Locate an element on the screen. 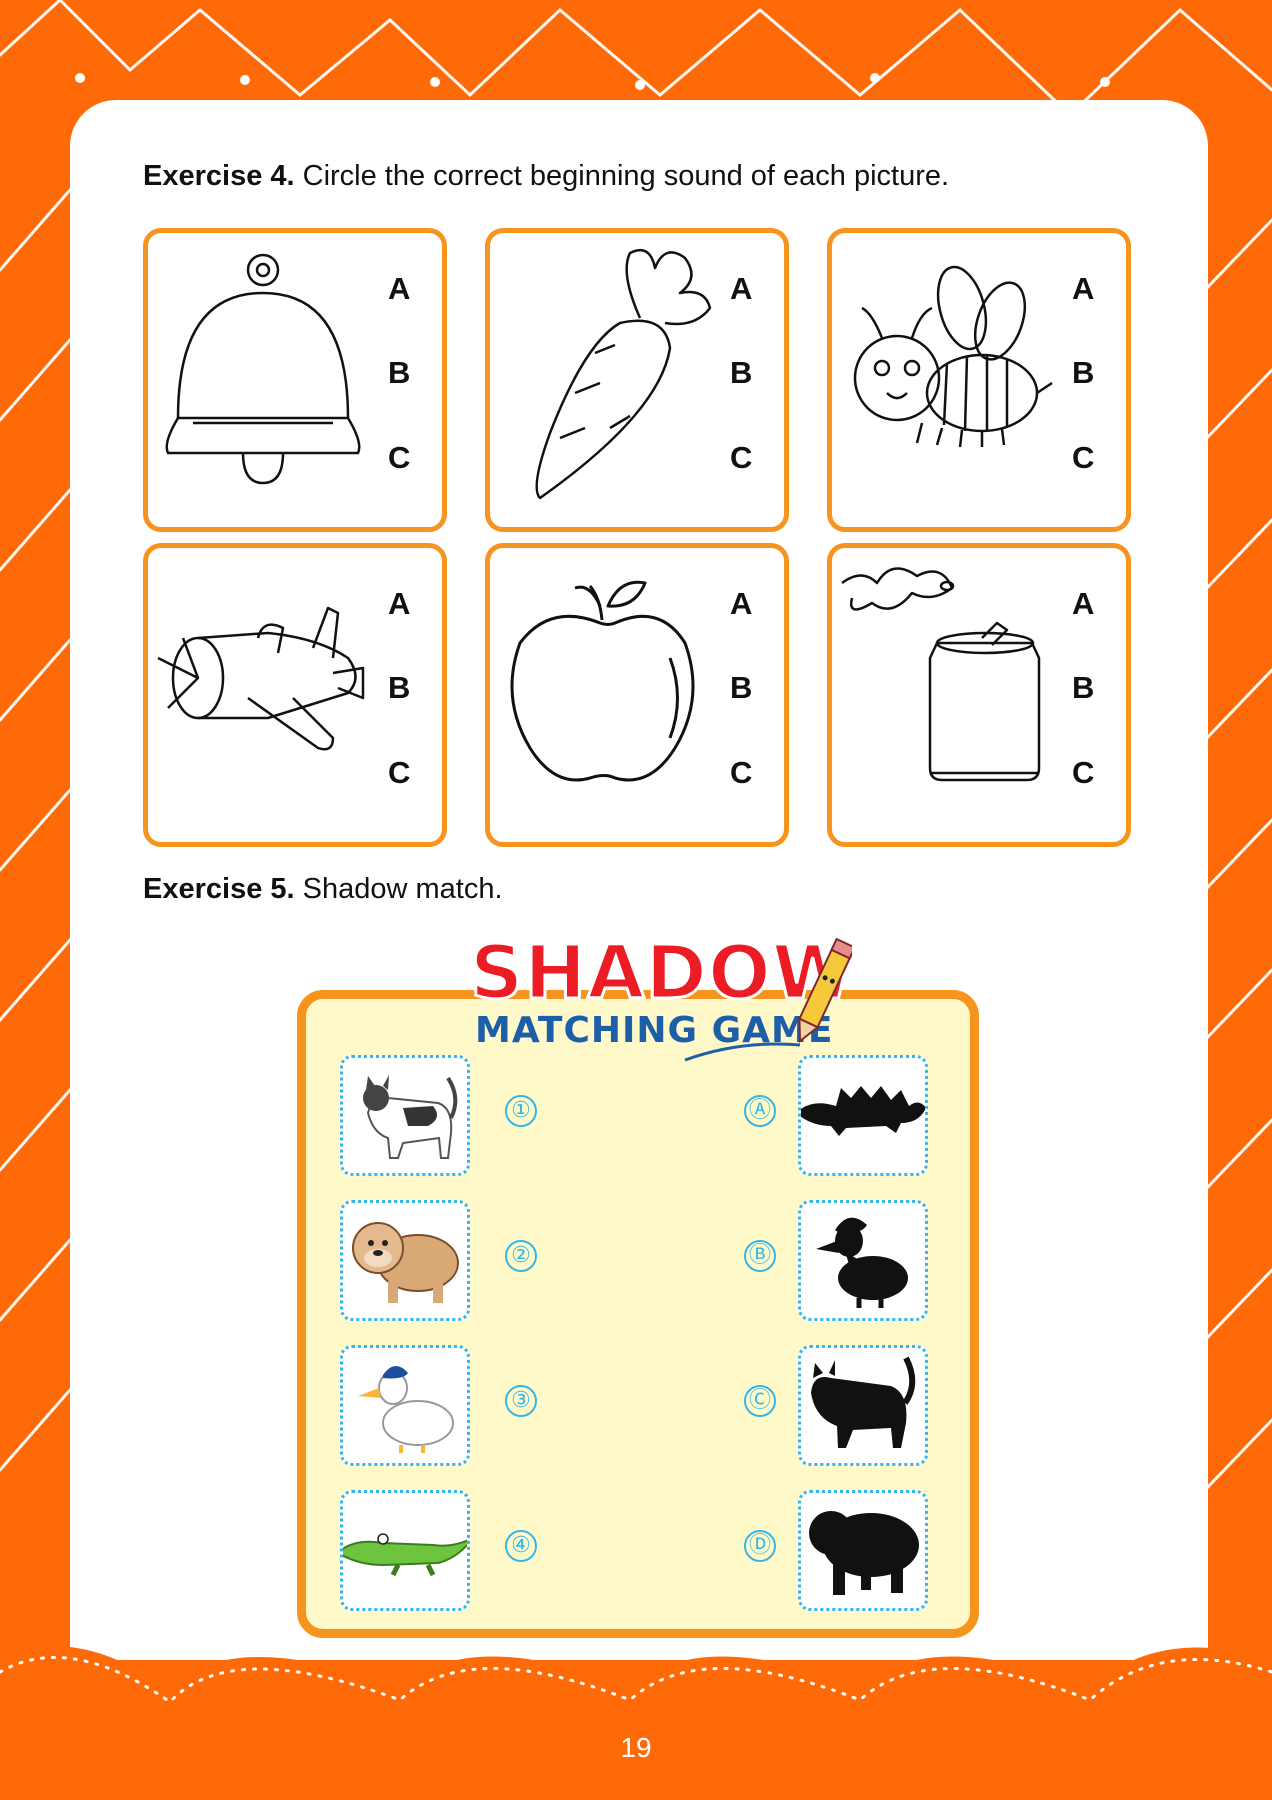 The height and width of the screenshot is (1800, 1272). crocodile-shadow-icon is located at coordinates (863, 1111).